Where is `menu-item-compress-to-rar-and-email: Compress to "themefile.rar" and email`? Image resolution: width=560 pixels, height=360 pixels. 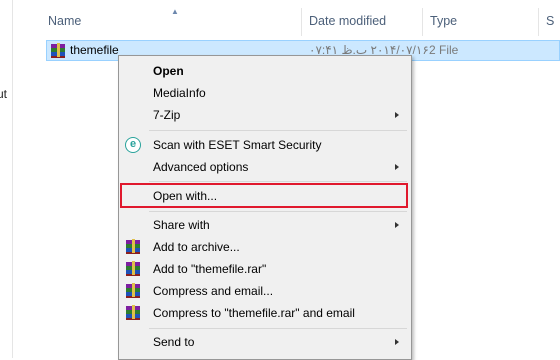 menu-item-compress-to-rar-and-email: Compress to "themefile.rar" and email is located at coordinates (265, 313).